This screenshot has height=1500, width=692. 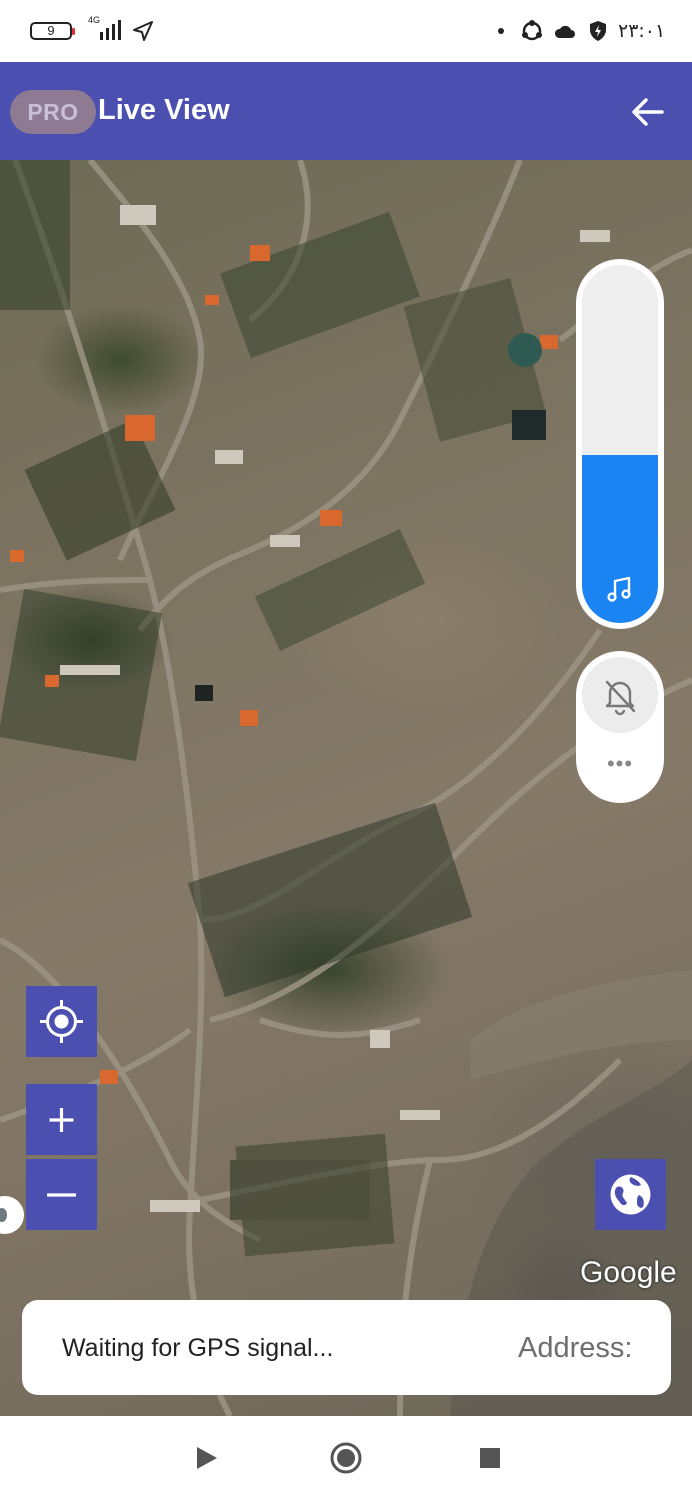 I want to click on locate-icon, so click(x=61, y=1021).